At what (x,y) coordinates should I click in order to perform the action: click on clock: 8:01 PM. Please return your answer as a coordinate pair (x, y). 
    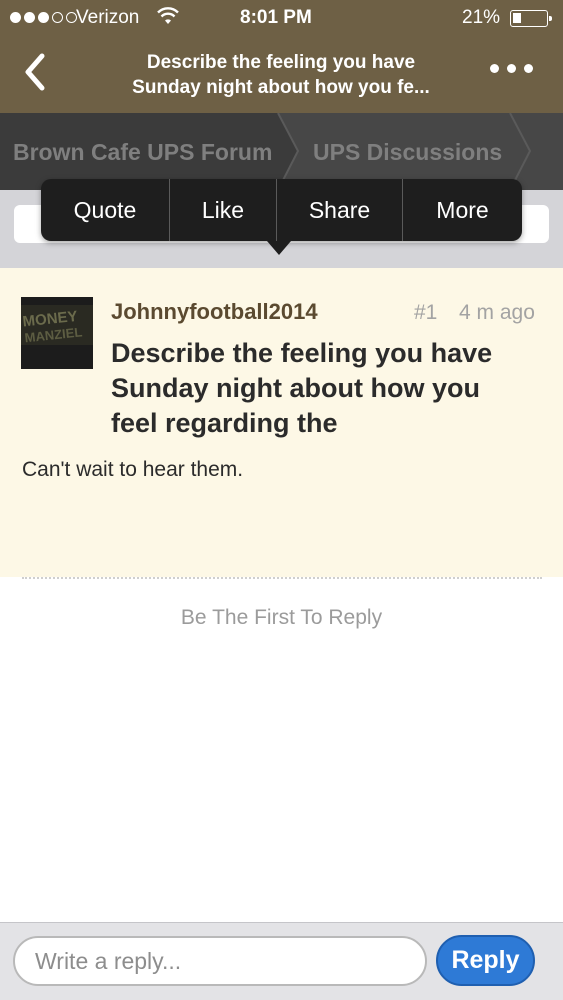
    Looking at the image, I should click on (276, 17).